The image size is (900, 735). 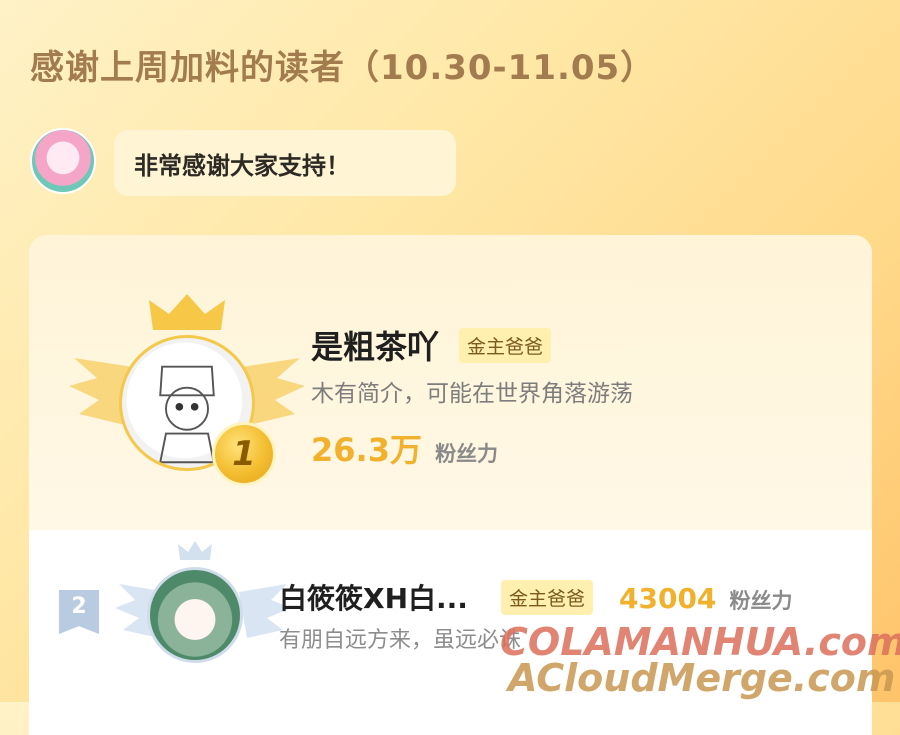 I want to click on thanks-text: 非常感谢大家支持！, so click(x=242, y=165).